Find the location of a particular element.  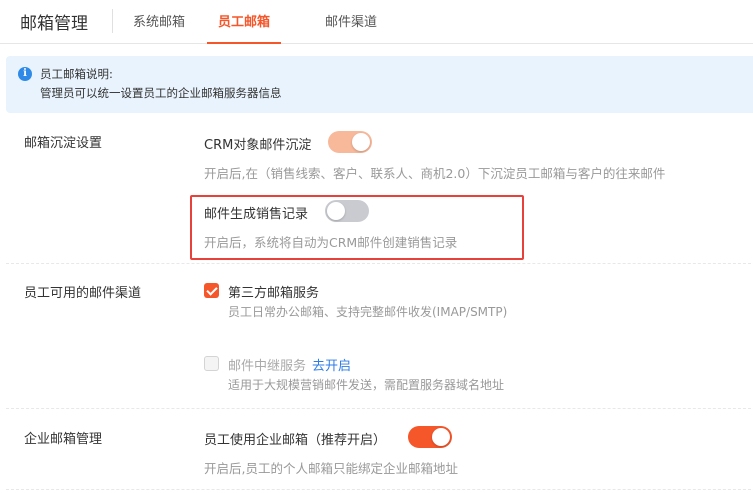

section-label-sediment: 邮箱沉淀设置 is located at coordinates (63, 143).